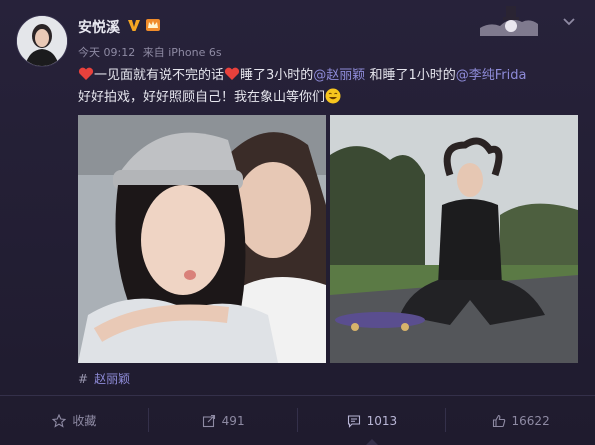 The height and width of the screenshot is (445, 595). Describe the element at coordinates (42, 41) in the screenshot. I see `avatar` at that location.